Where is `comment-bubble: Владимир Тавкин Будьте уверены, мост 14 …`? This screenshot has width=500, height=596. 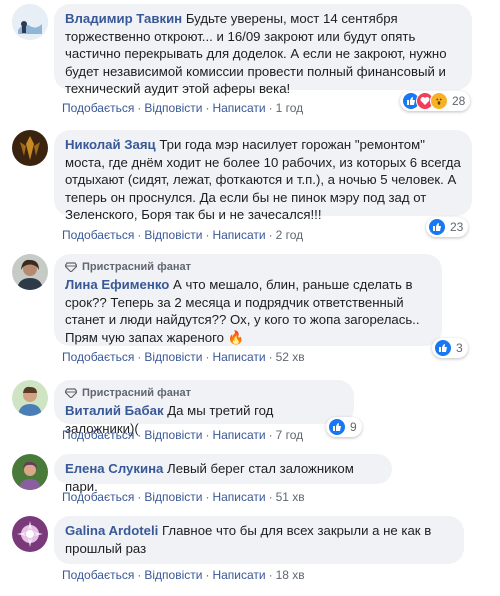
comment-bubble: Владимир Тавкин Будьте уверены, мост 14 … is located at coordinates (263, 50).